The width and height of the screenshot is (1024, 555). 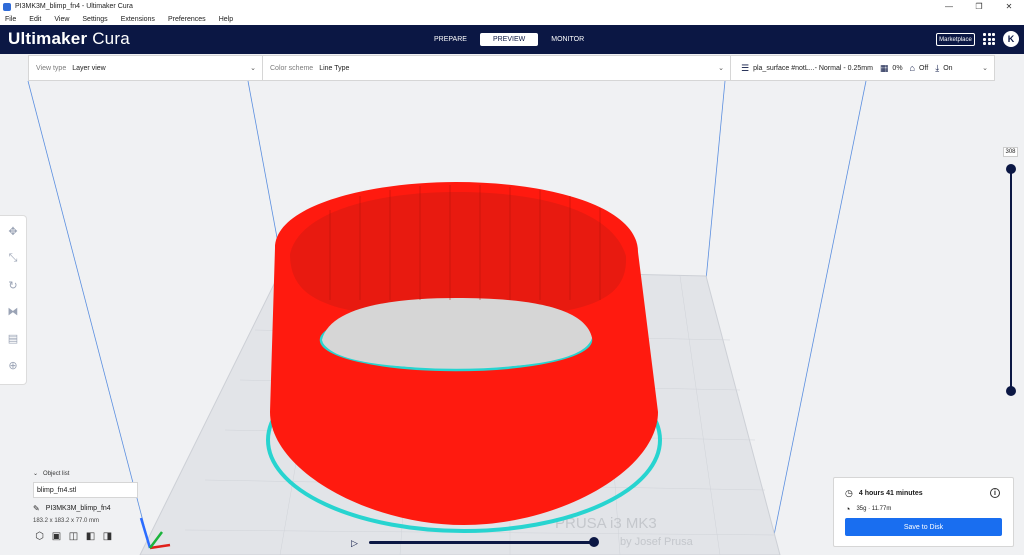 I want to click on support-blocker-icon: ⊕, so click(x=13, y=365).